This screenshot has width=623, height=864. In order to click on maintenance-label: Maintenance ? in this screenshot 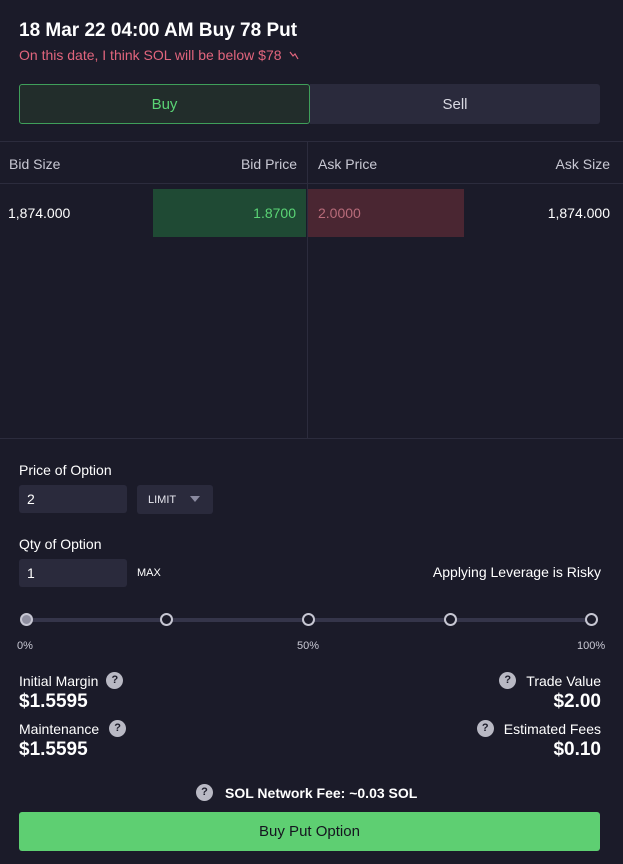, I will do `click(73, 728)`.